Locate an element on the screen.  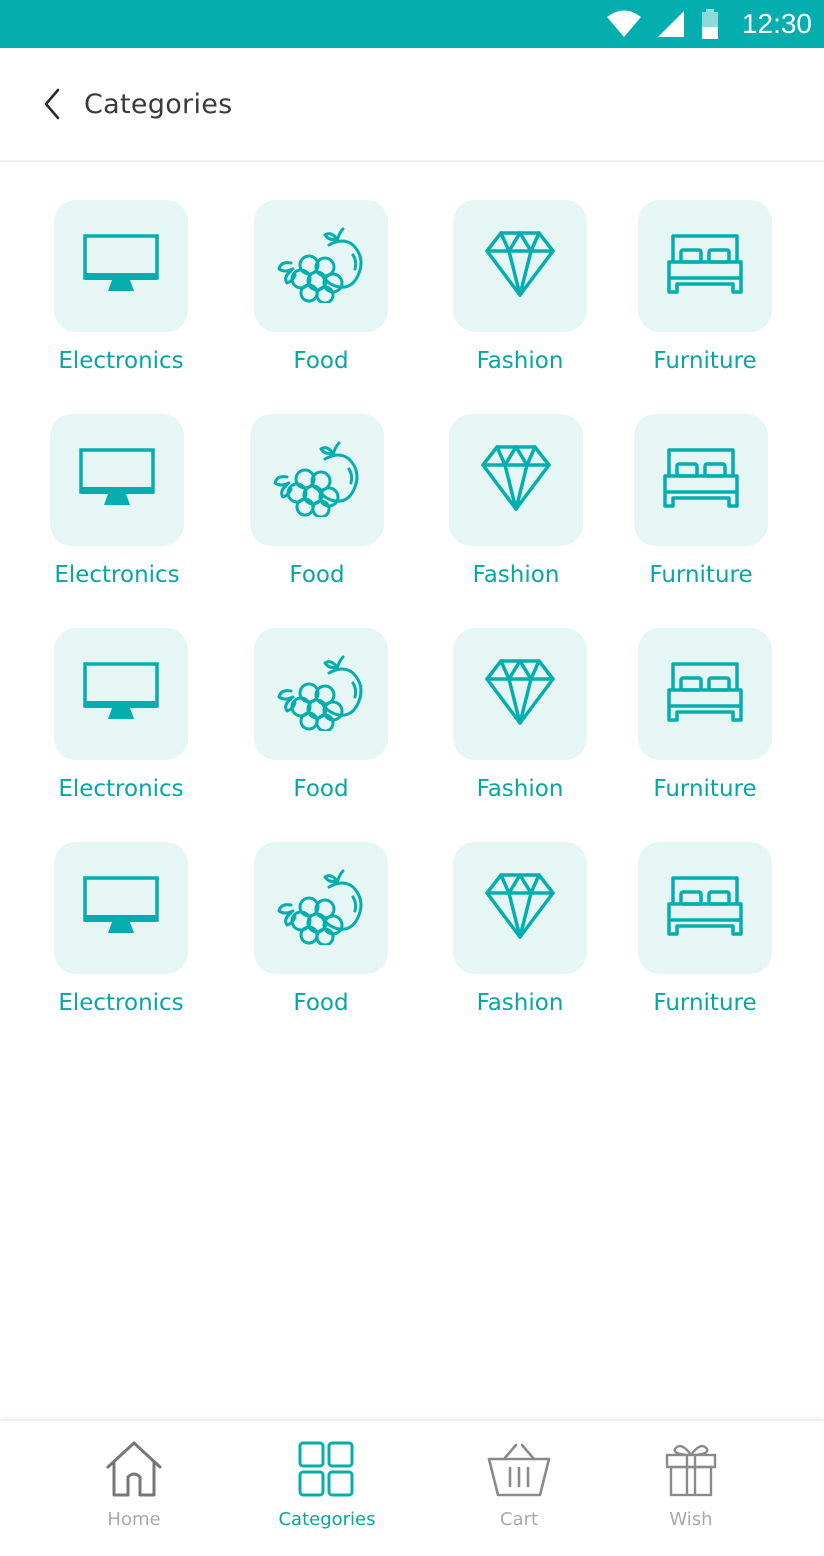
status-bar: 12:30 is located at coordinates (412, 24).